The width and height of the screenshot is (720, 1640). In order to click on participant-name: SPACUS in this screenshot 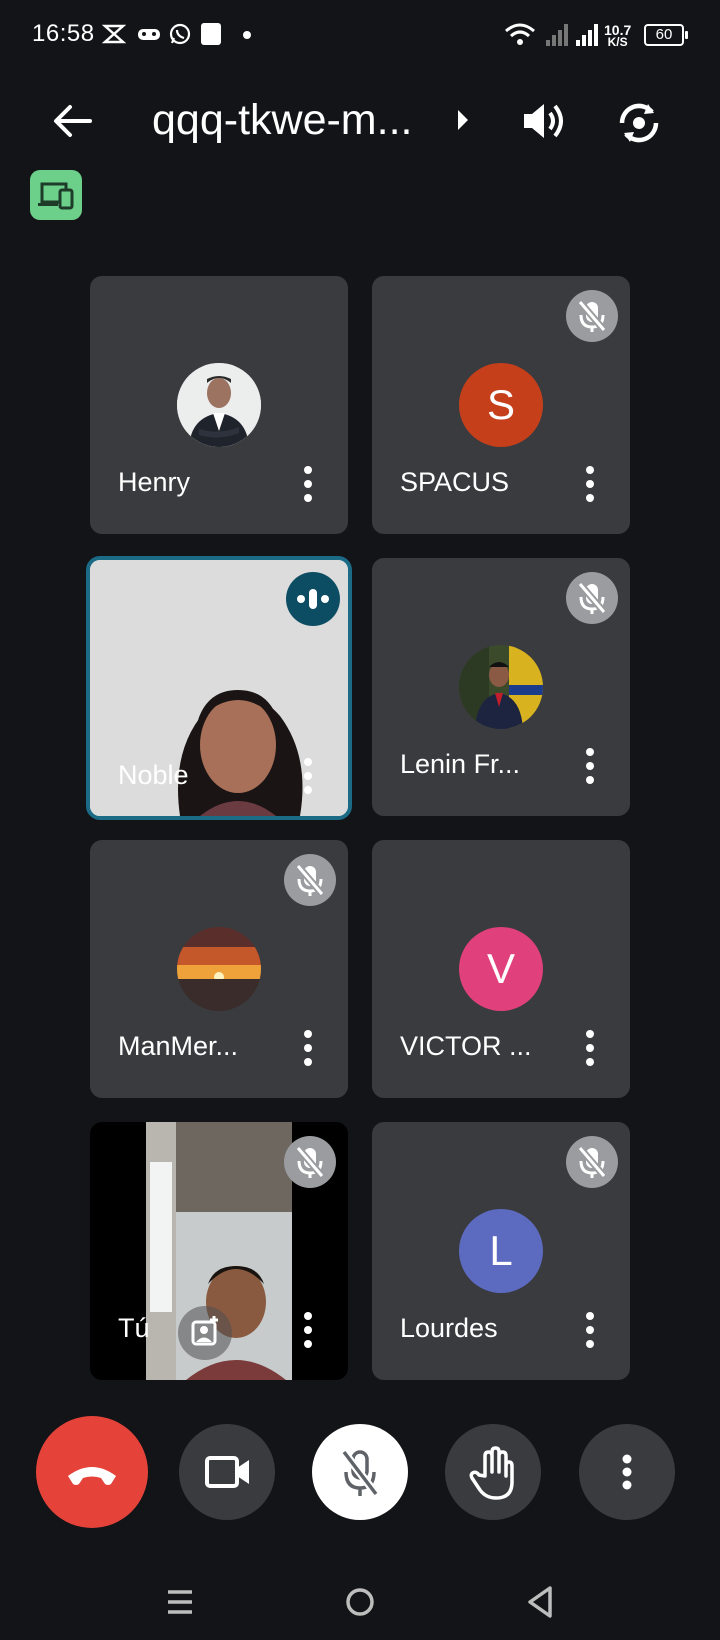, I will do `click(455, 482)`.